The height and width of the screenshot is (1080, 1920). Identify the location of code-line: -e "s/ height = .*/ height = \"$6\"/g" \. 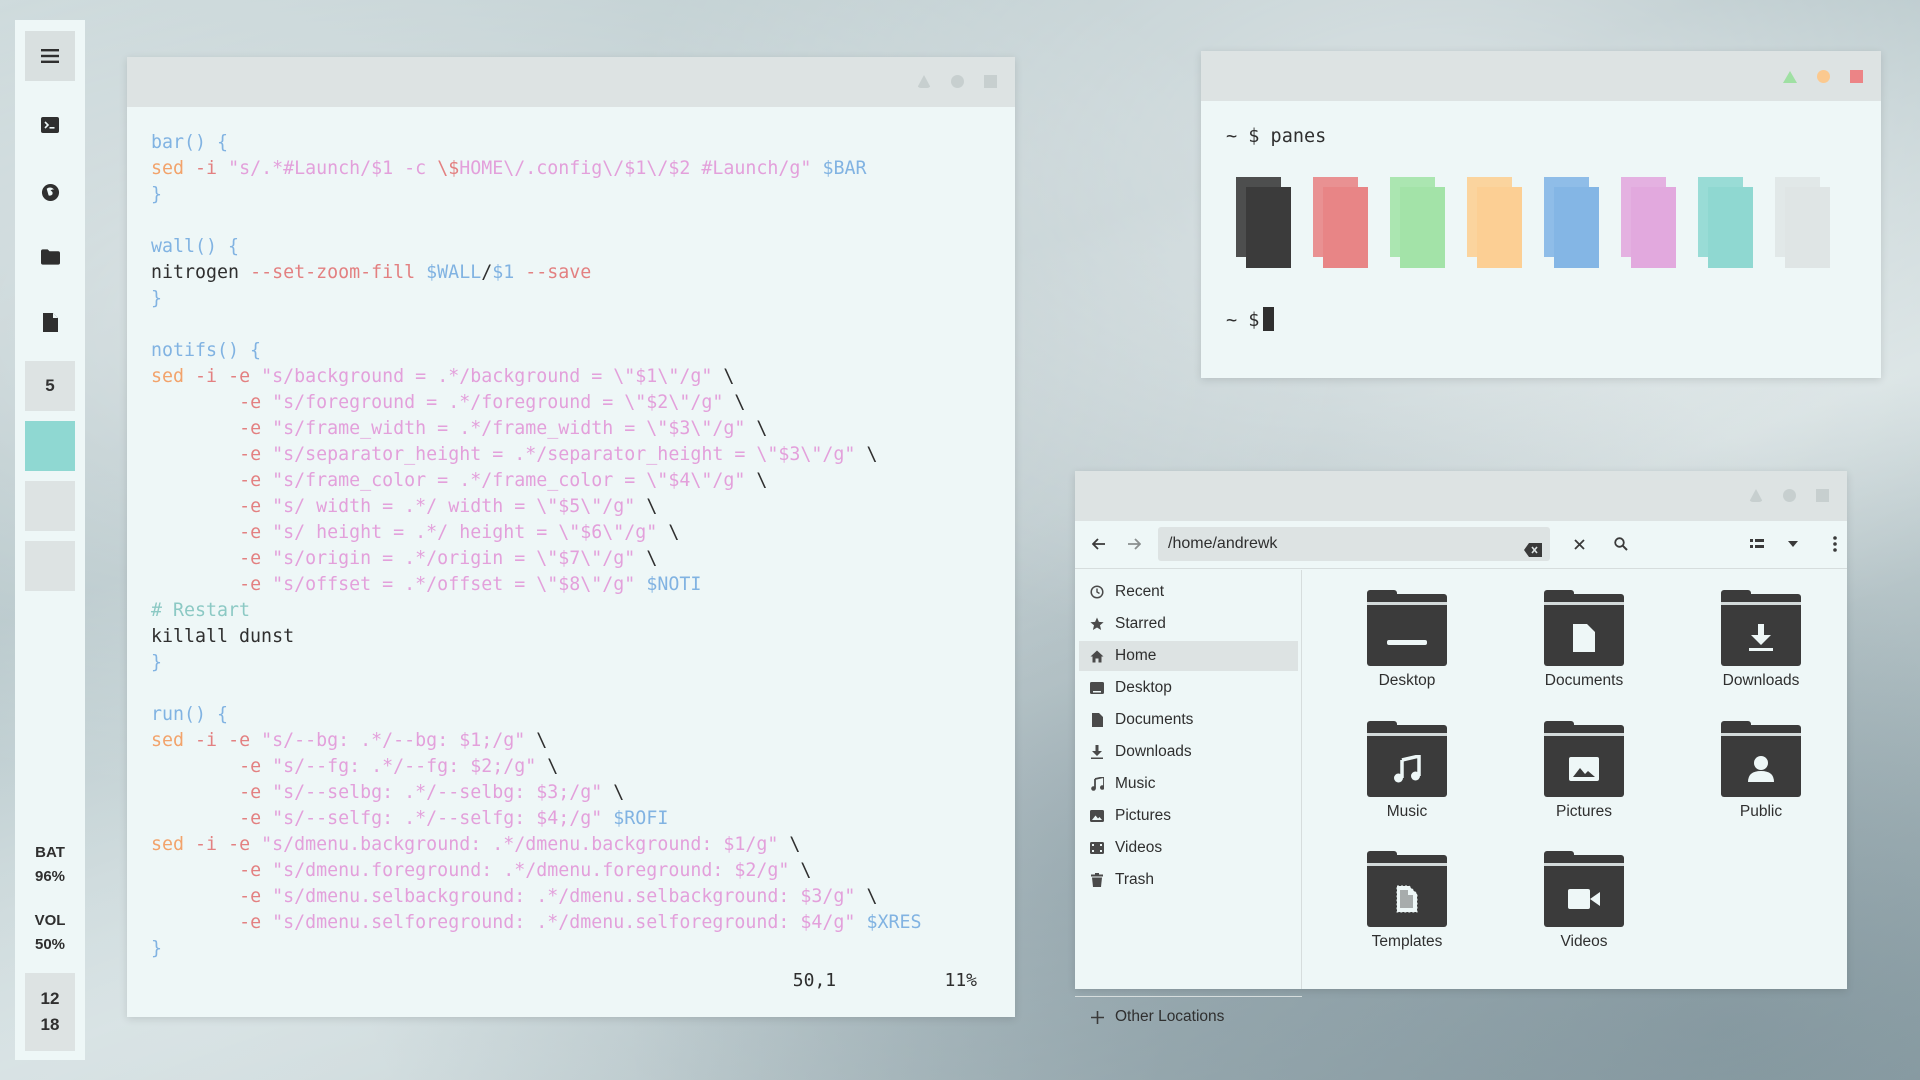
(573, 533).